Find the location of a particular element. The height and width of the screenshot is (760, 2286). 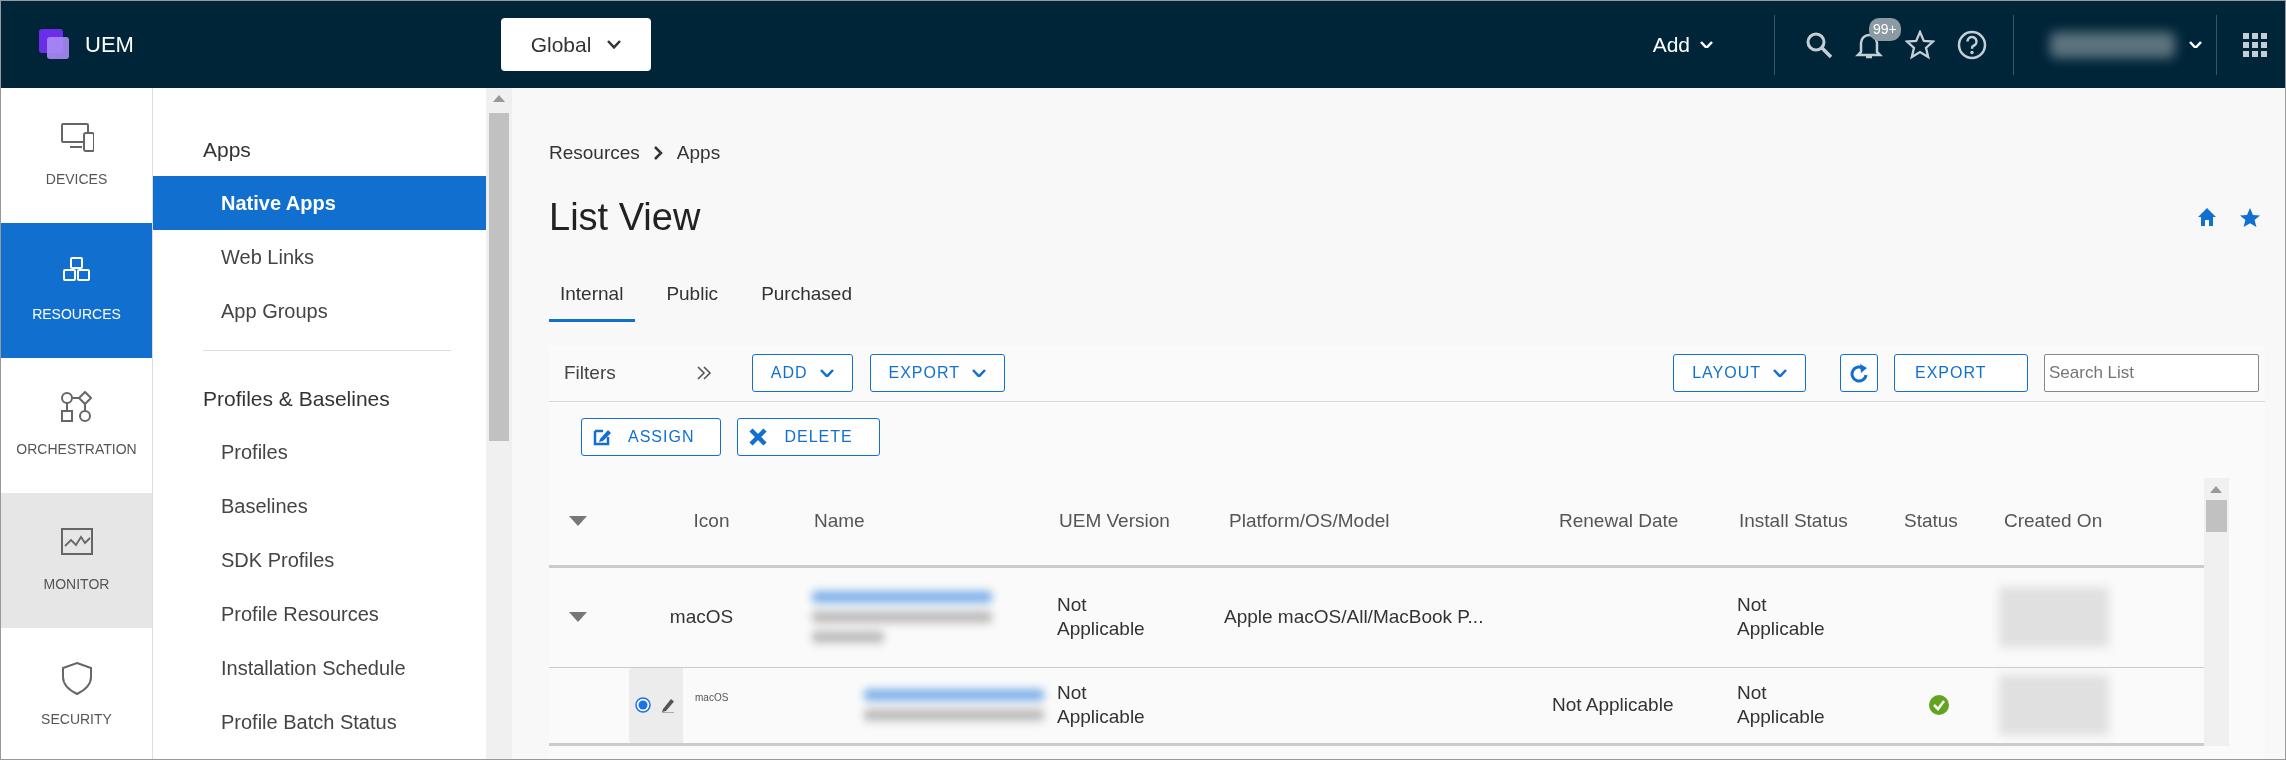

outline-button: LAYOUT is located at coordinates (1739, 373).